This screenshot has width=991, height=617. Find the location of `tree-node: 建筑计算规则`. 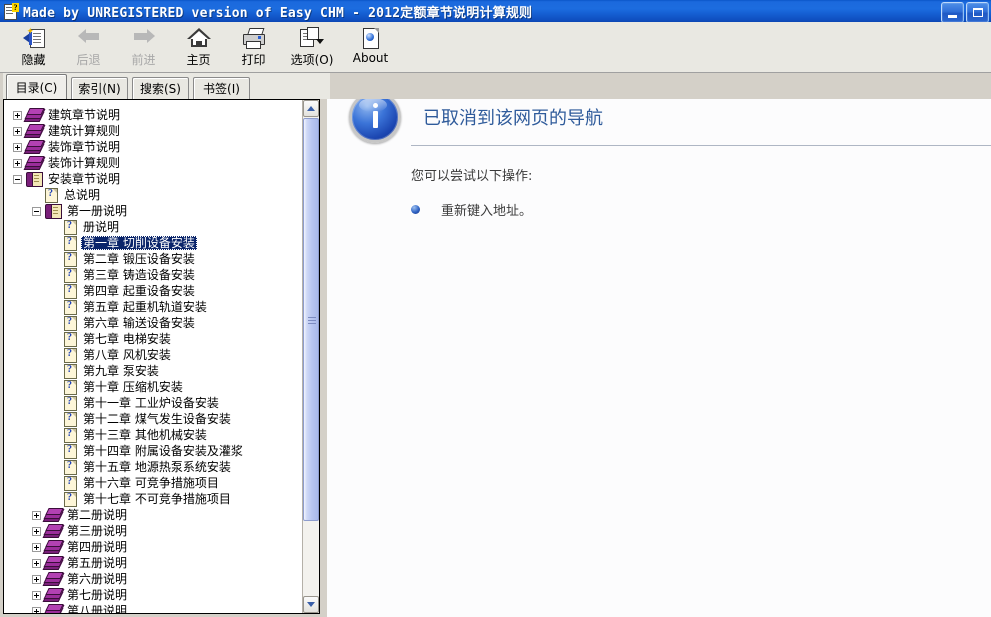

tree-node: 建筑计算规则 is located at coordinates (153, 131).